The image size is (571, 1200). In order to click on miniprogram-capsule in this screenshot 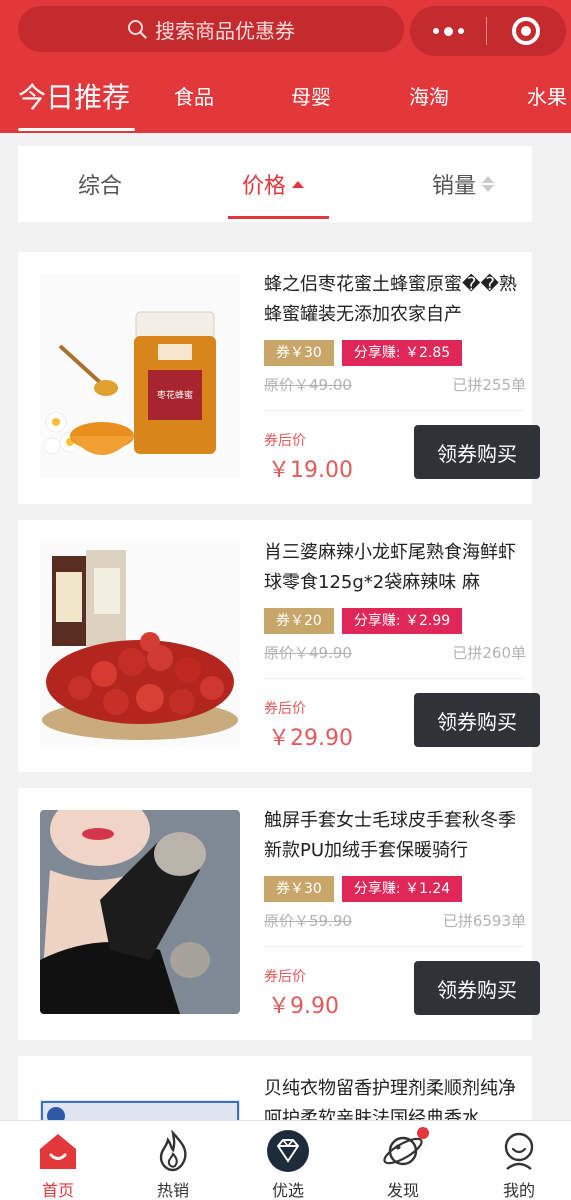, I will do `click(488, 31)`.